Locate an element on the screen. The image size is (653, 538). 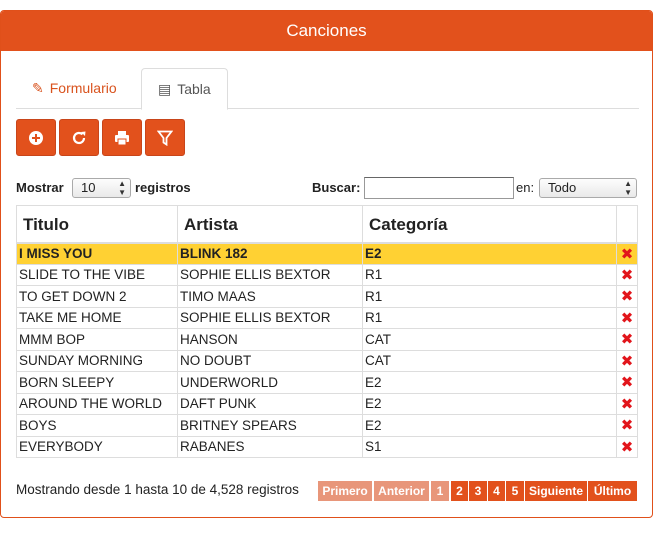
cell-categoria: S1 is located at coordinates (489, 446).